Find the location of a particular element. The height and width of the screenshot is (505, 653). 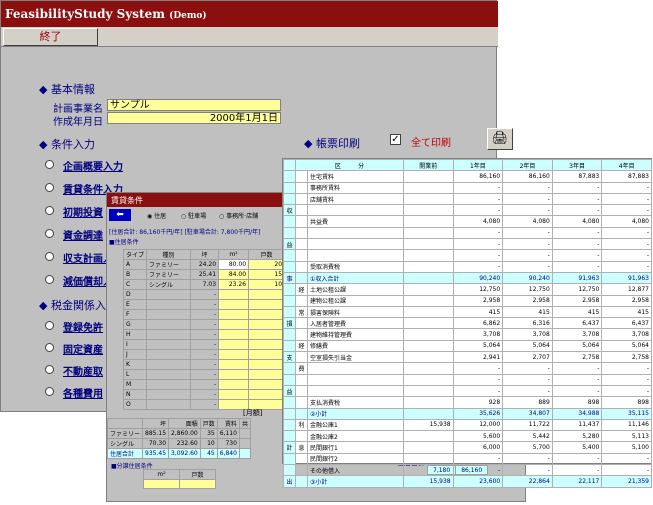

radio-financing is located at coordinates (49, 233).